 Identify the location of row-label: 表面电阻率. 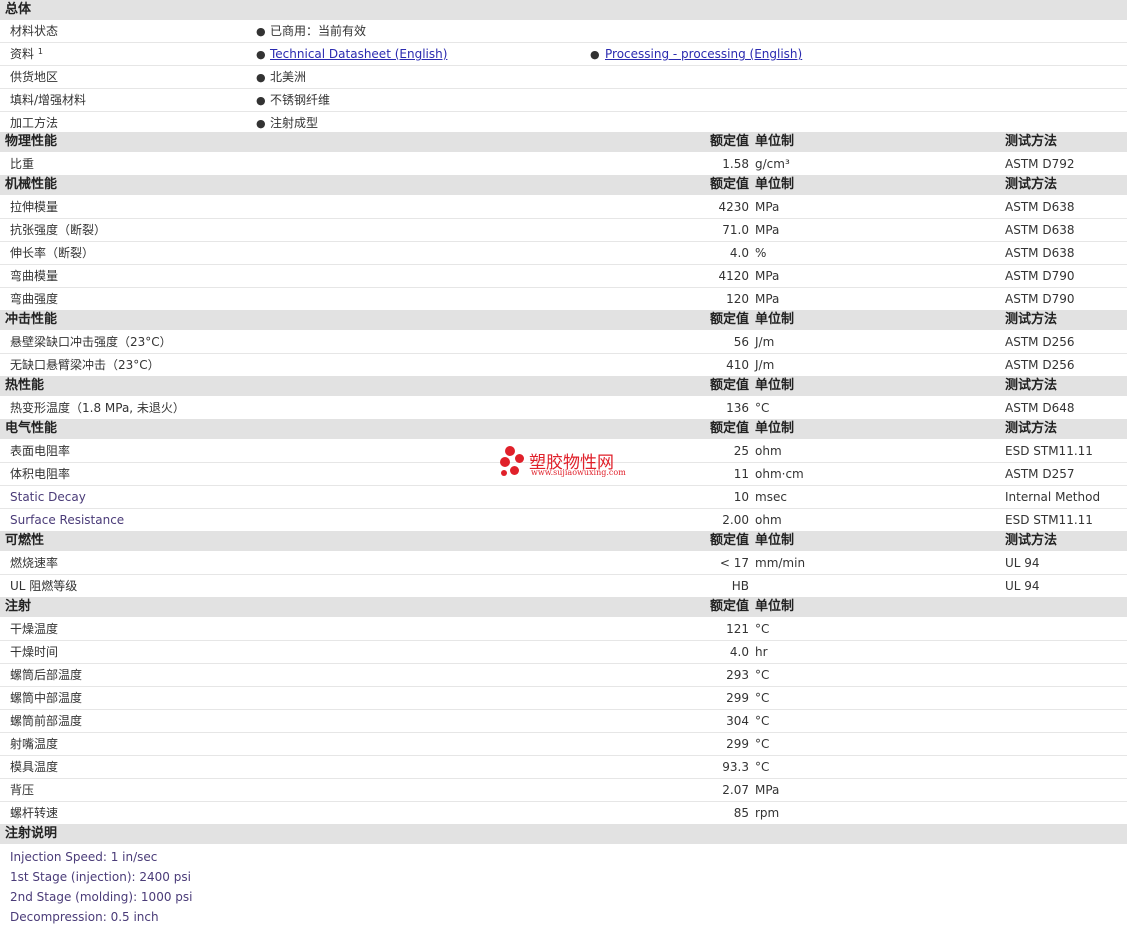
(40, 451).